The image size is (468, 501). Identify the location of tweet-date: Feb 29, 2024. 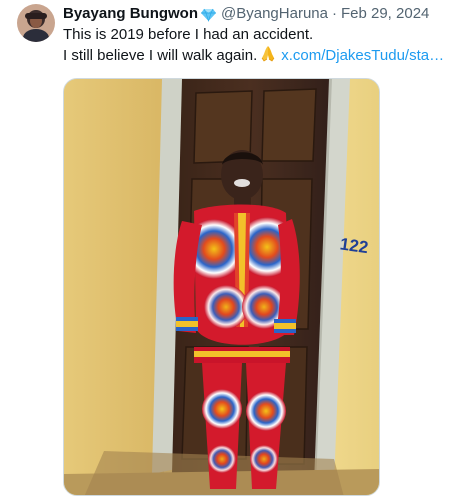
(385, 14).